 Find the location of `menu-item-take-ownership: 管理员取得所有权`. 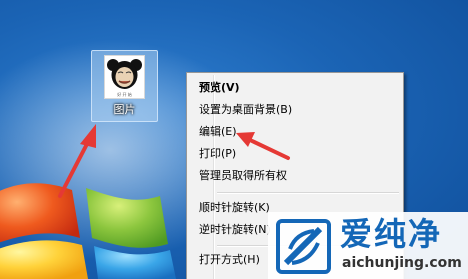

menu-item-take-ownership: 管理员取得所有权 is located at coordinates (295, 176).